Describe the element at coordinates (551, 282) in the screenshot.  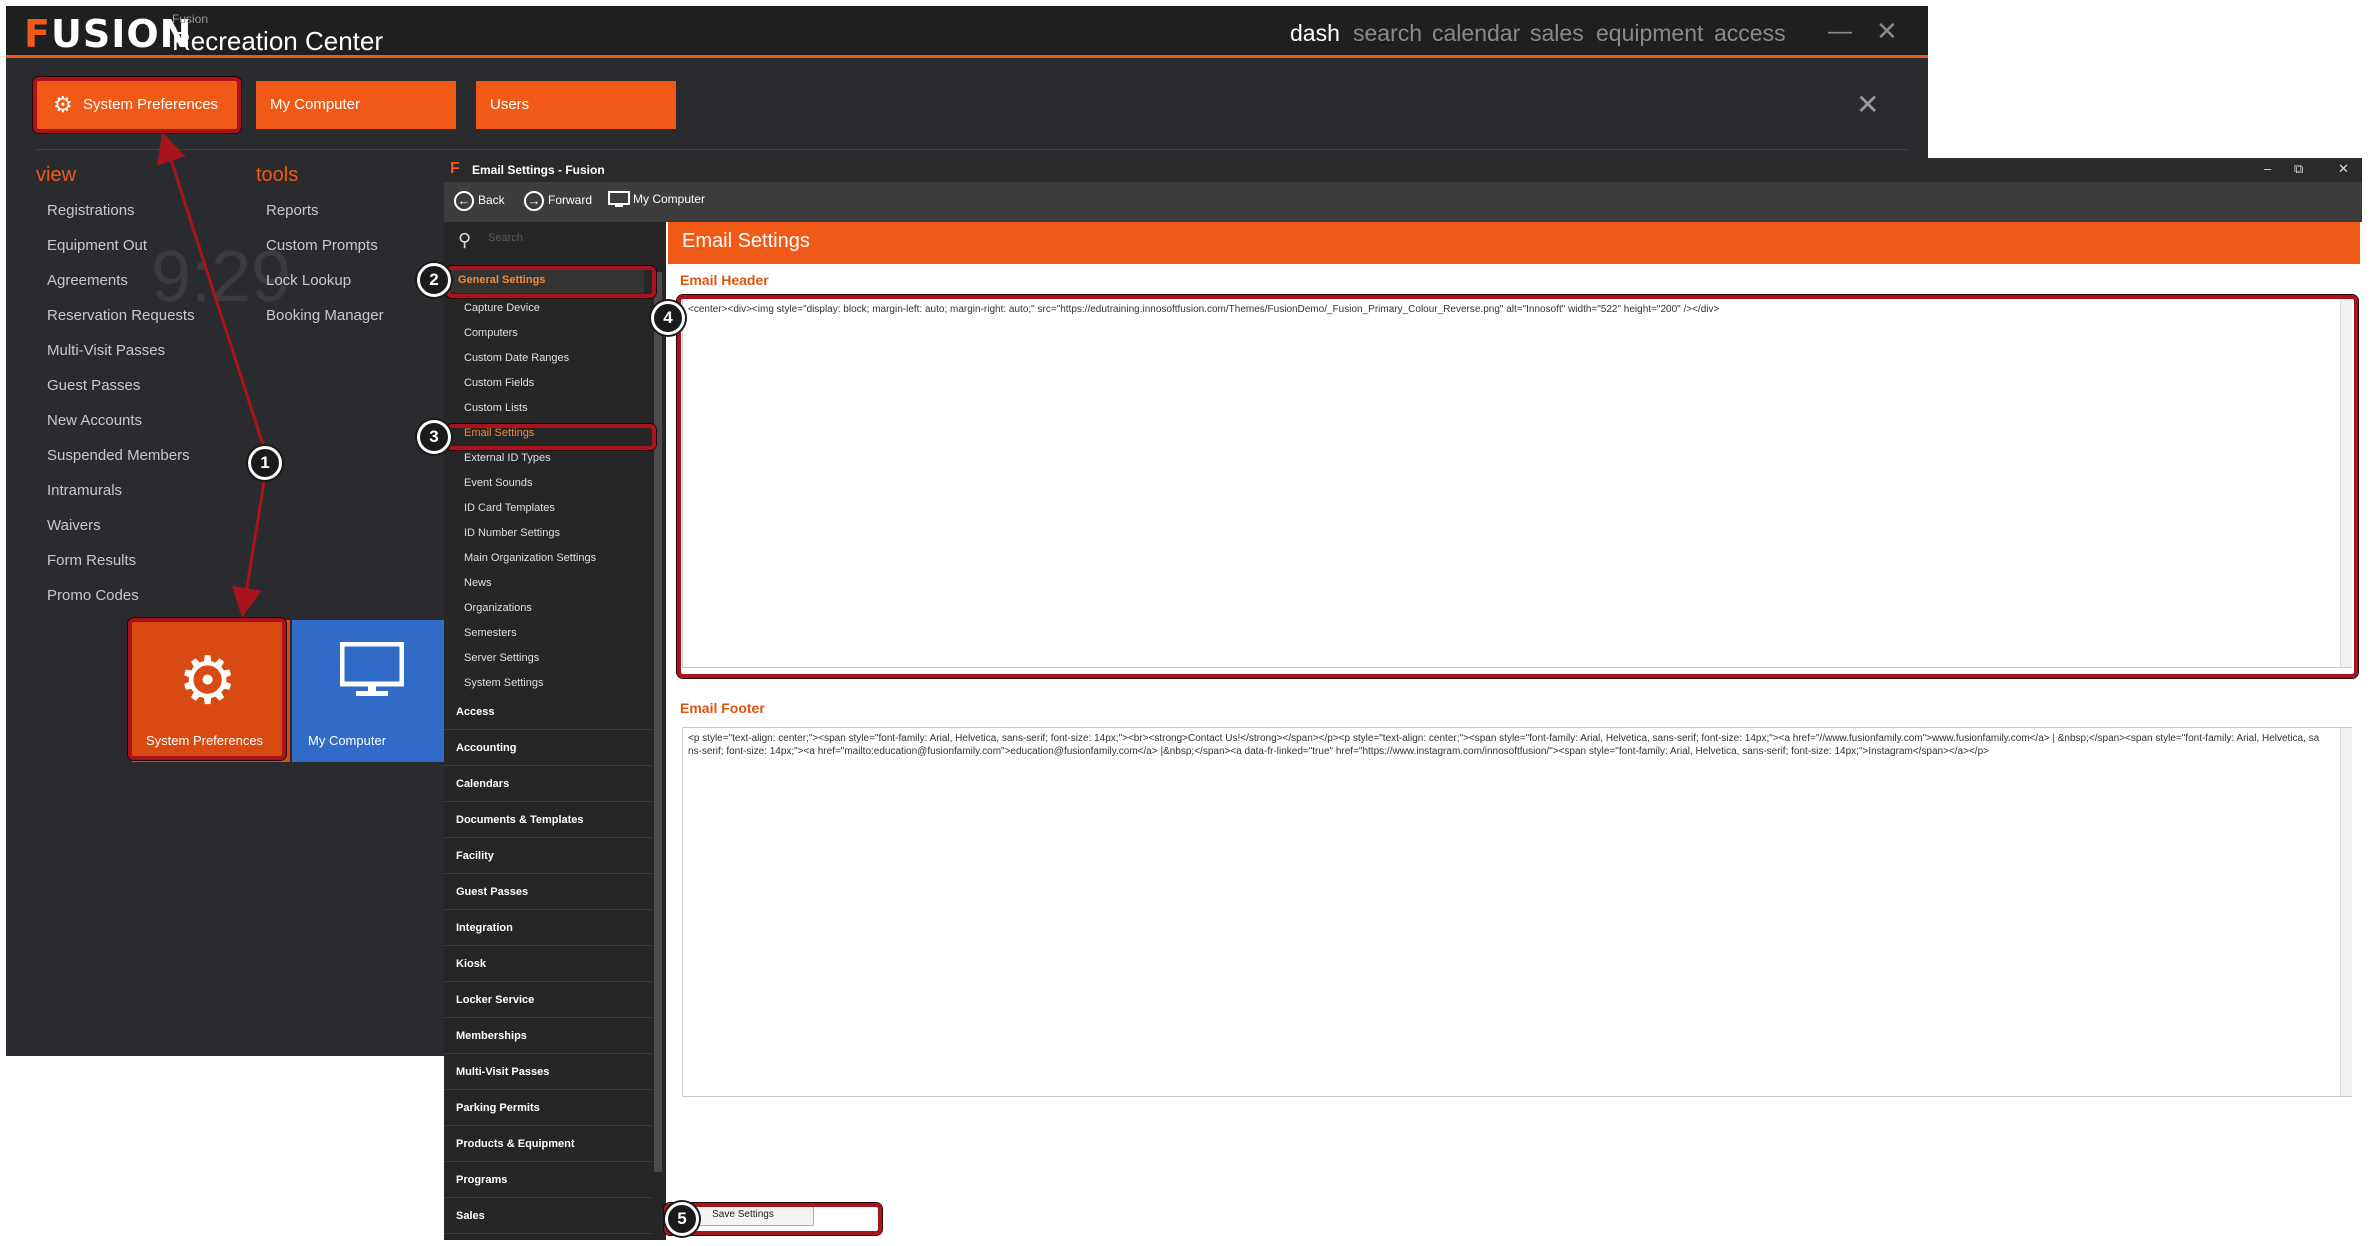
I see `highlight-general-settings` at that location.